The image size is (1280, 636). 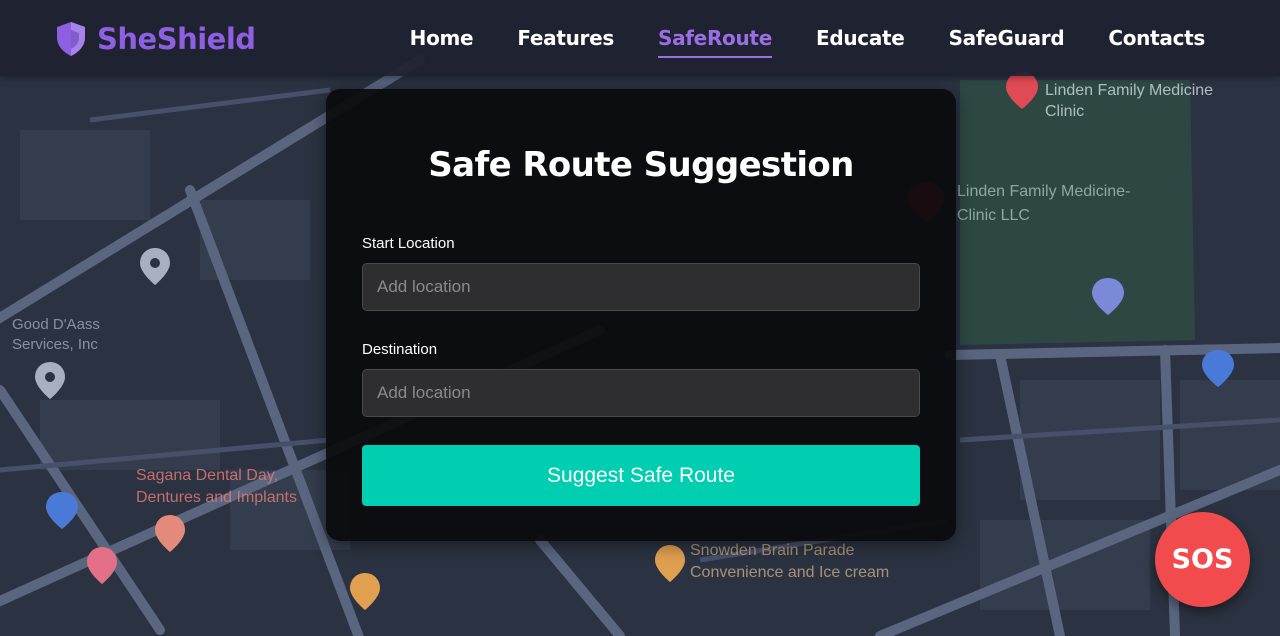 What do you see at coordinates (641, 165) in the screenshot?
I see `page-title: Safe Route Suggestion` at bounding box center [641, 165].